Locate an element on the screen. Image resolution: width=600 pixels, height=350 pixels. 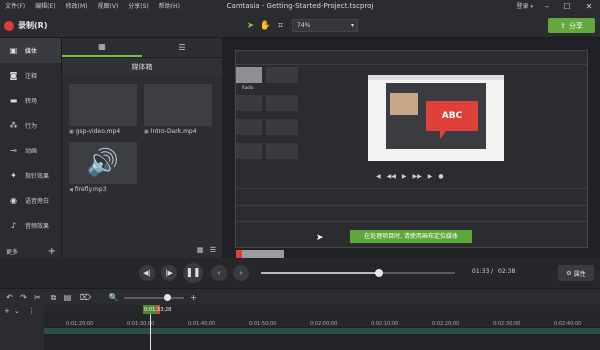
sidebar-item-label: 指针效果 is located at coordinates (37, 176).